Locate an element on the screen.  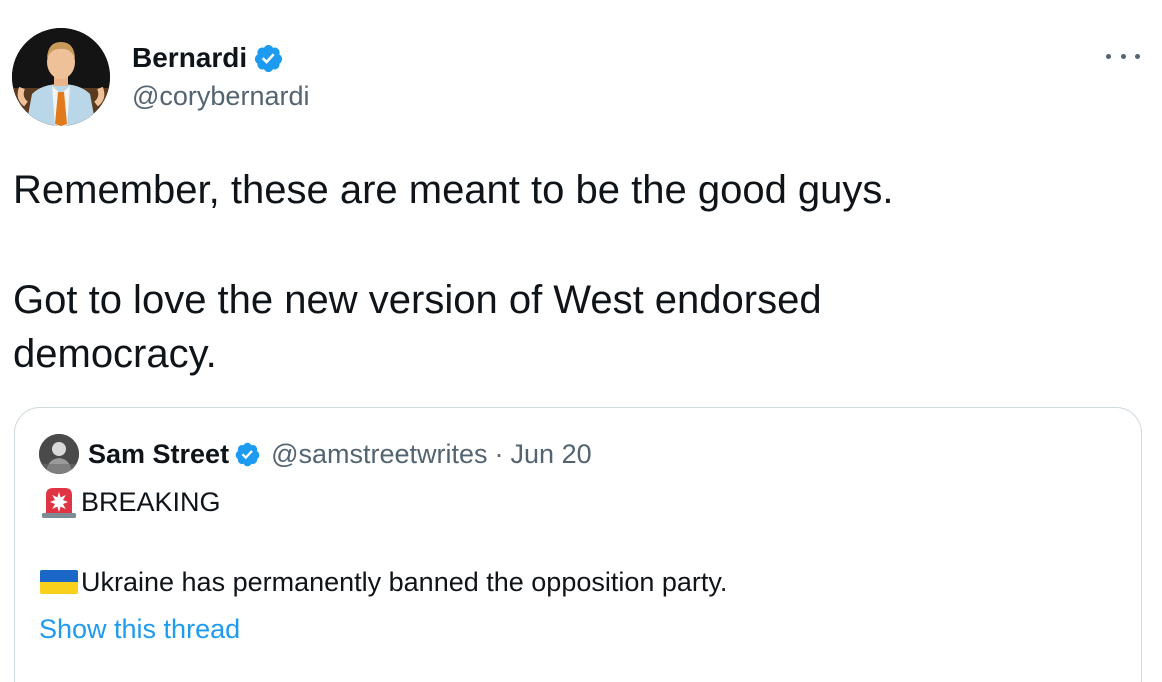
author-avatar is located at coordinates (61, 77).